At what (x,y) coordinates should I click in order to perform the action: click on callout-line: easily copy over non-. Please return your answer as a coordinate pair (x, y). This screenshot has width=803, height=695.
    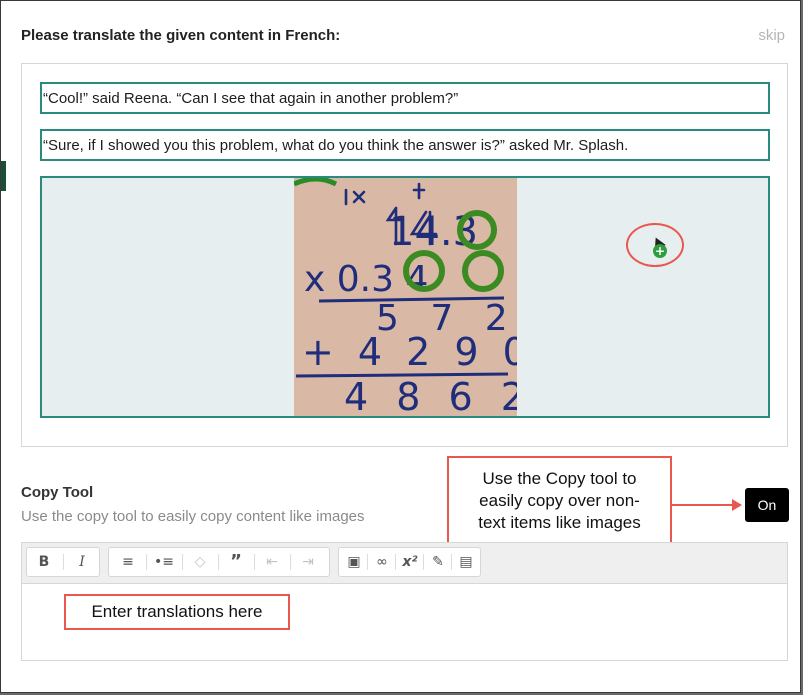
    Looking at the image, I should click on (559, 500).